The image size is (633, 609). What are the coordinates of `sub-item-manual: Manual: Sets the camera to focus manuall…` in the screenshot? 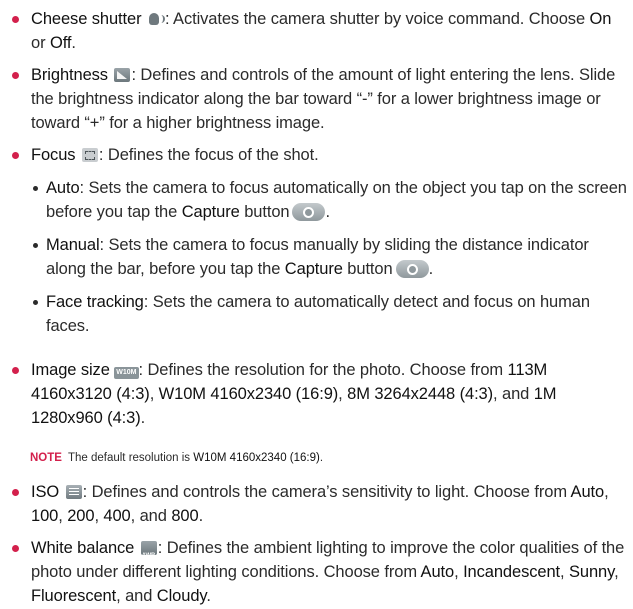 It's located at (329, 257).